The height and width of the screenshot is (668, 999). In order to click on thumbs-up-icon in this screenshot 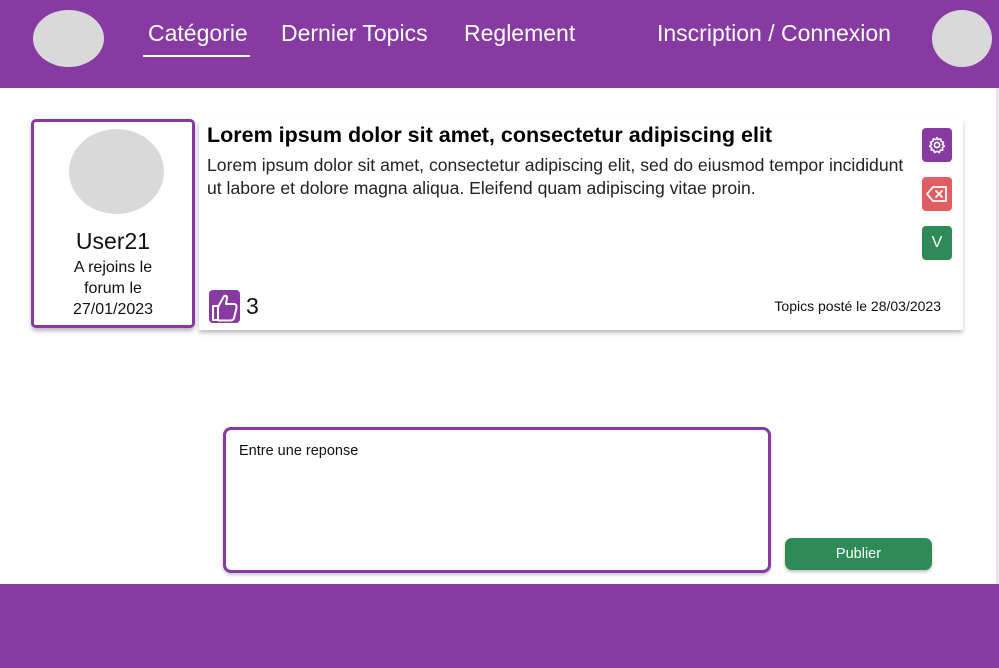, I will do `click(225, 308)`.